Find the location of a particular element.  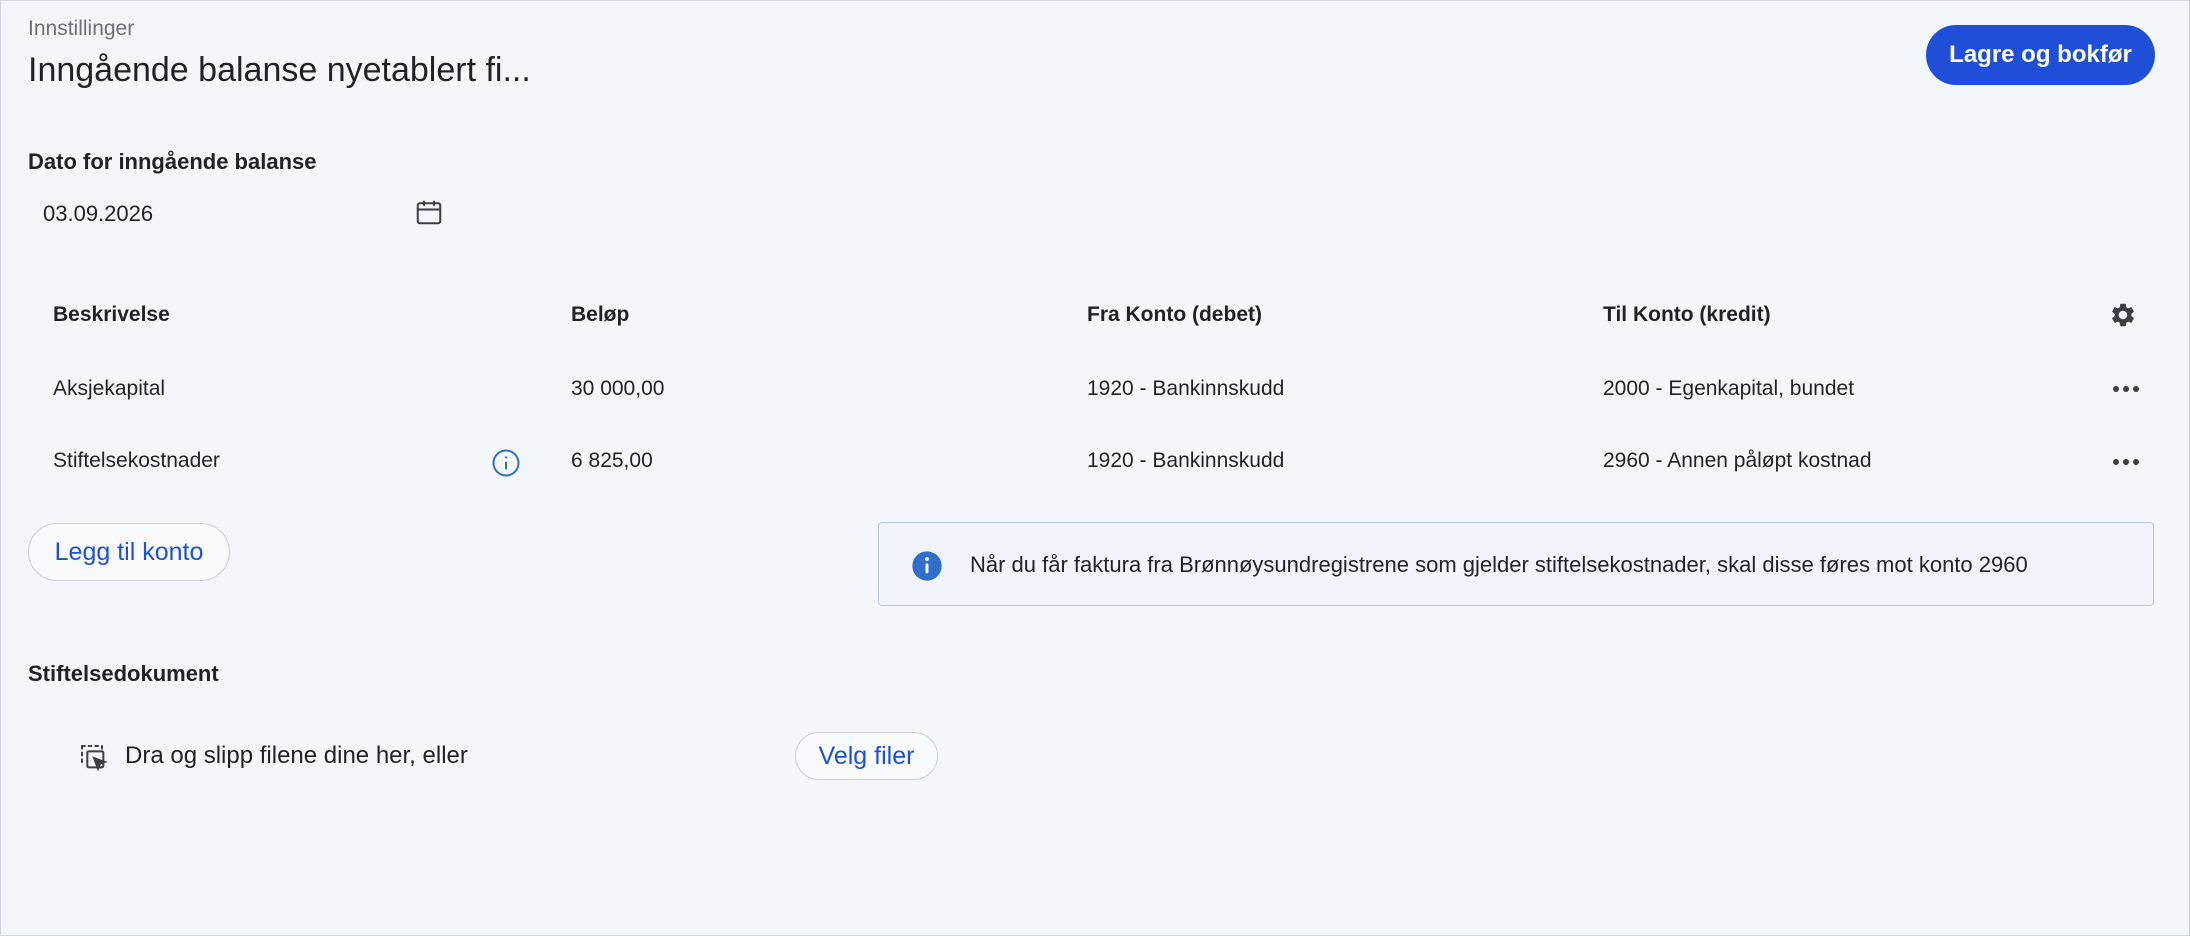

calendar-icon is located at coordinates (429, 212).